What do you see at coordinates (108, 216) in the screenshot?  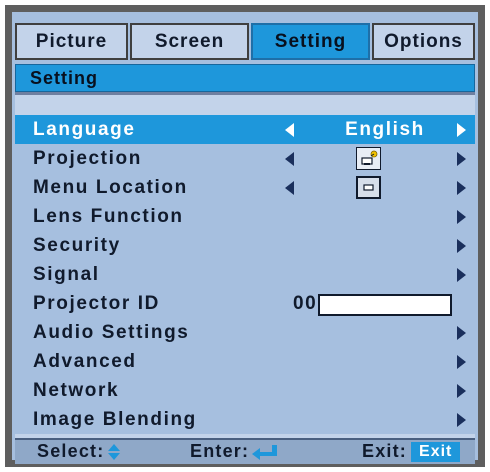 I see `menu-item-label: Lens Function` at bounding box center [108, 216].